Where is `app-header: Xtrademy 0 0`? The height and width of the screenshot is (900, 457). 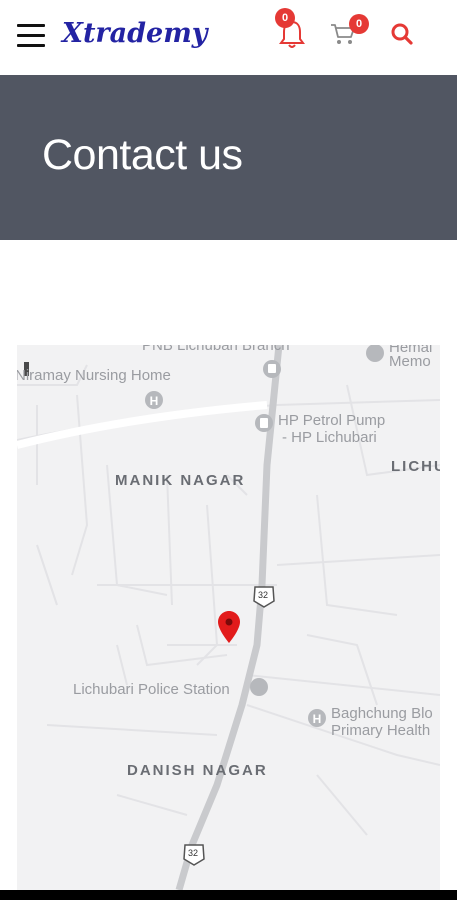
app-header: Xtrademy 0 0 is located at coordinates (228, 37).